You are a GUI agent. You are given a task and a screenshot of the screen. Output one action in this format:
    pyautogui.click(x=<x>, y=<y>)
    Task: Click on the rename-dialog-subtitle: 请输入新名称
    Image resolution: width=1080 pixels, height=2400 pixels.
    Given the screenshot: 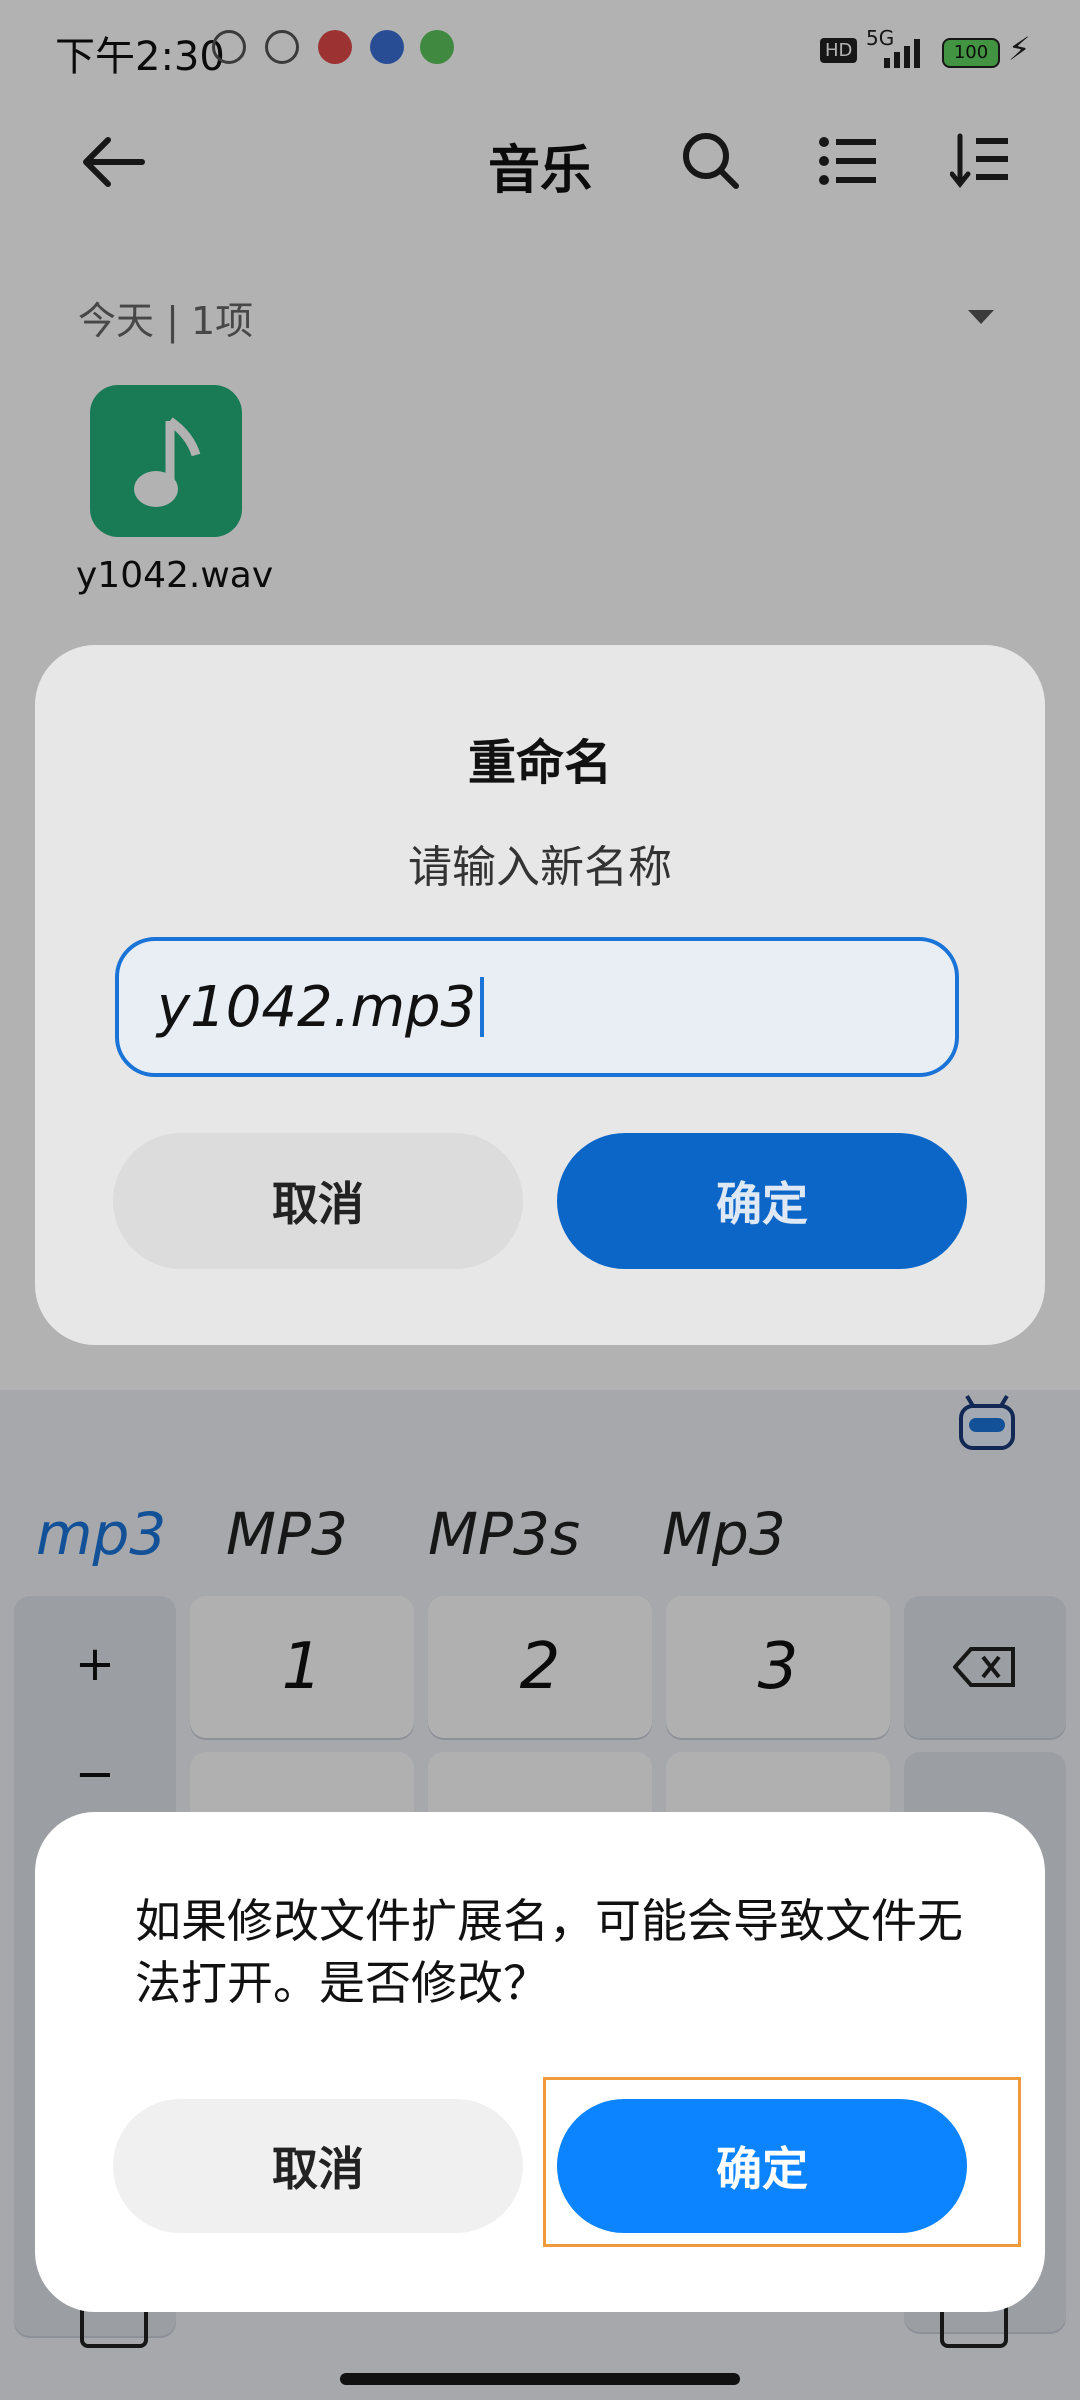 What is the action you would take?
    pyautogui.click(x=540, y=867)
    